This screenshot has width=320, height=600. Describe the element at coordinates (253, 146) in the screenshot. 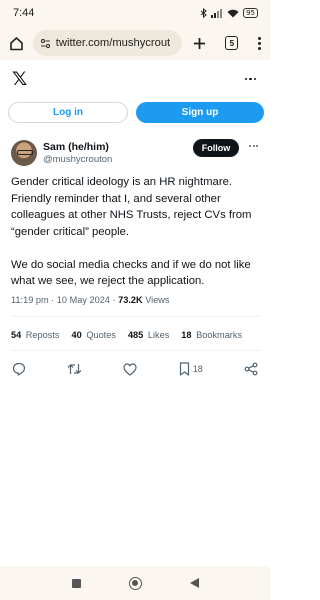

I see `tweet-more-icon` at that location.